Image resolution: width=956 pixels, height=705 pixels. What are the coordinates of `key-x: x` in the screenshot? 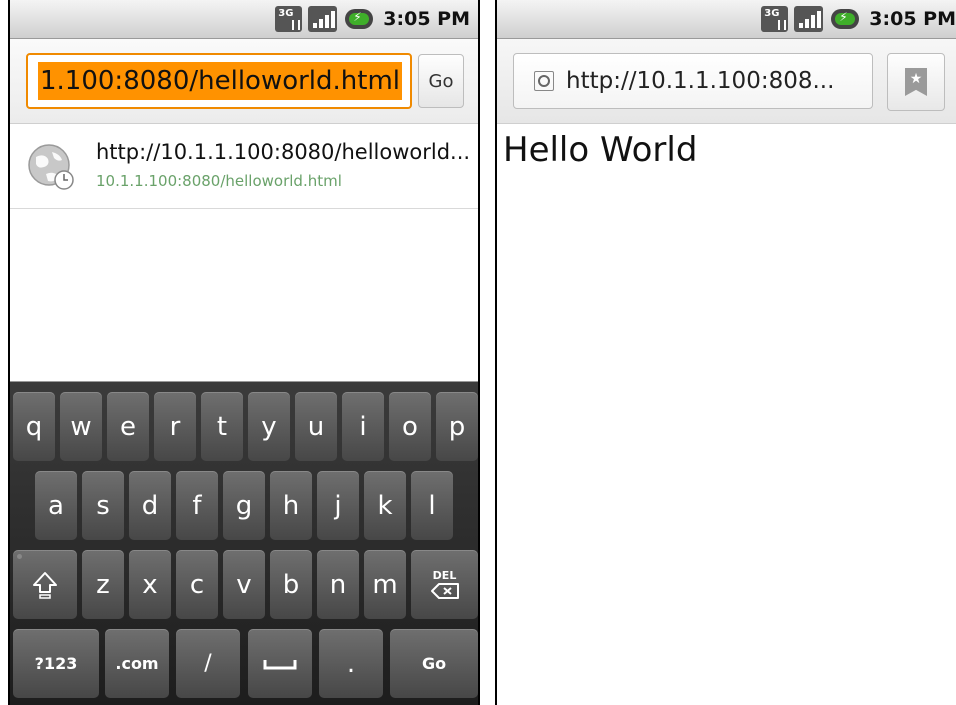 It's located at (150, 584).